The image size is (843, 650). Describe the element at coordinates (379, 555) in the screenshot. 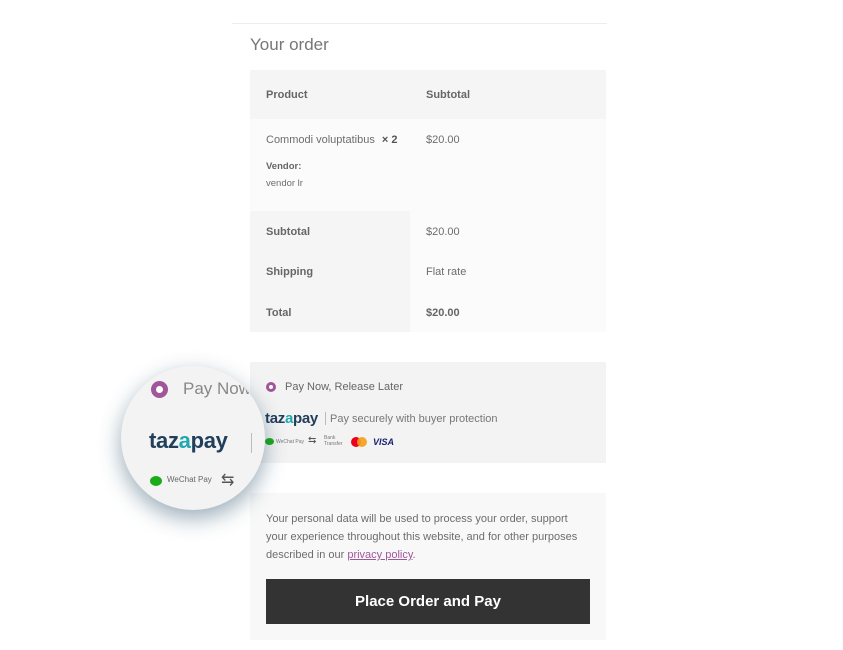

I see `privacy-policy-link: privacy policy` at that location.